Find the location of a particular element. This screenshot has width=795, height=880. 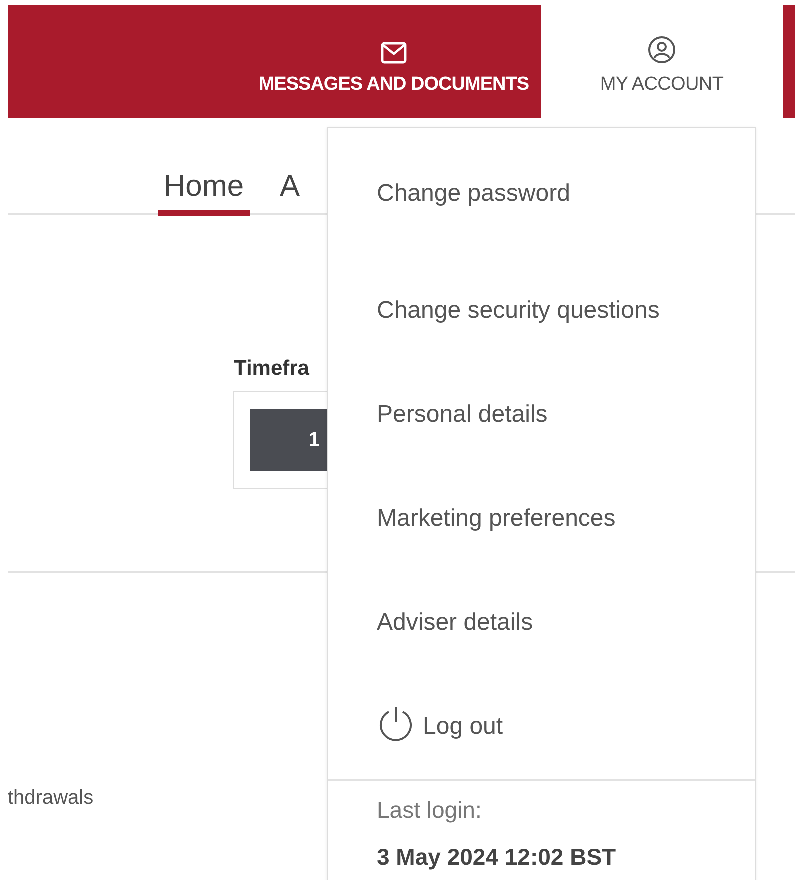

menu-item: Change password is located at coordinates (541, 186).